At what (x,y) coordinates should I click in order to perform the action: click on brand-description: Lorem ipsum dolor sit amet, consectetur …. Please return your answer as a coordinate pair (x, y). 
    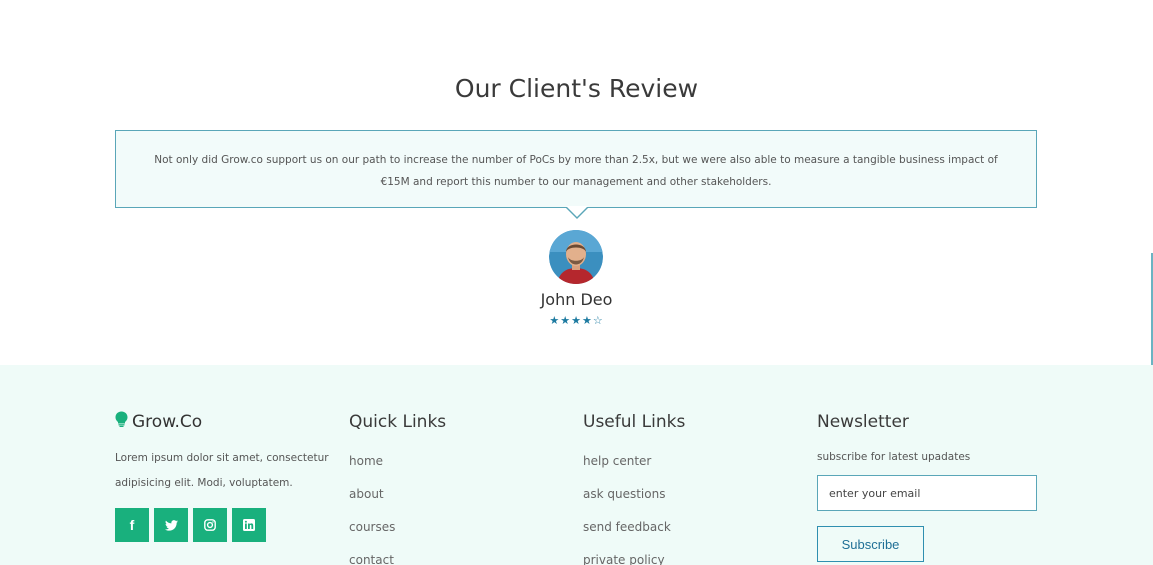
    Looking at the image, I should click on (222, 470).